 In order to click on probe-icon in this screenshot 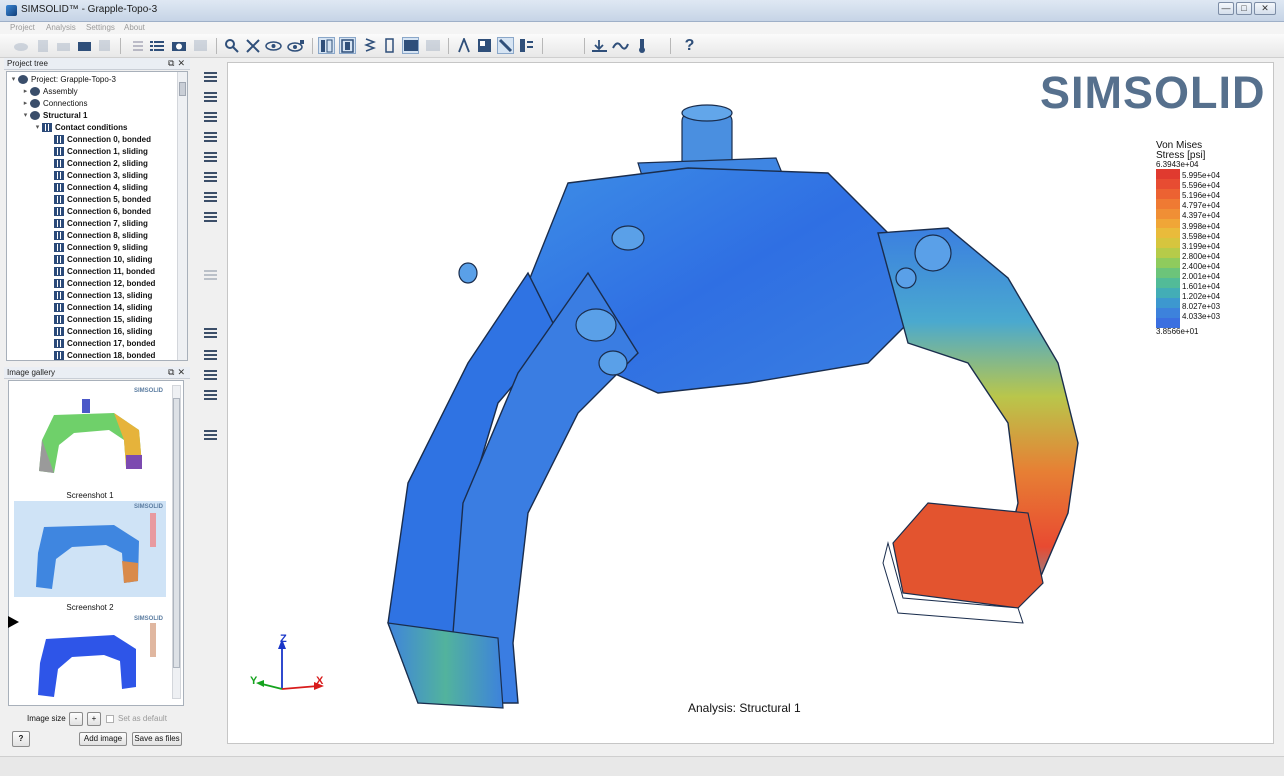, I will do `click(210, 354)`.